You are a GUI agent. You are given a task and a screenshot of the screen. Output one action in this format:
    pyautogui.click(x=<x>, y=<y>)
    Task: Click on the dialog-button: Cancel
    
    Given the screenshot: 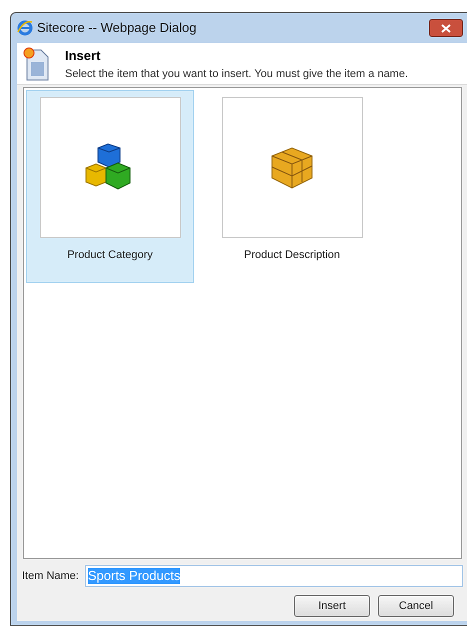 What is the action you would take?
    pyautogui.click(x=416, y=606)
    